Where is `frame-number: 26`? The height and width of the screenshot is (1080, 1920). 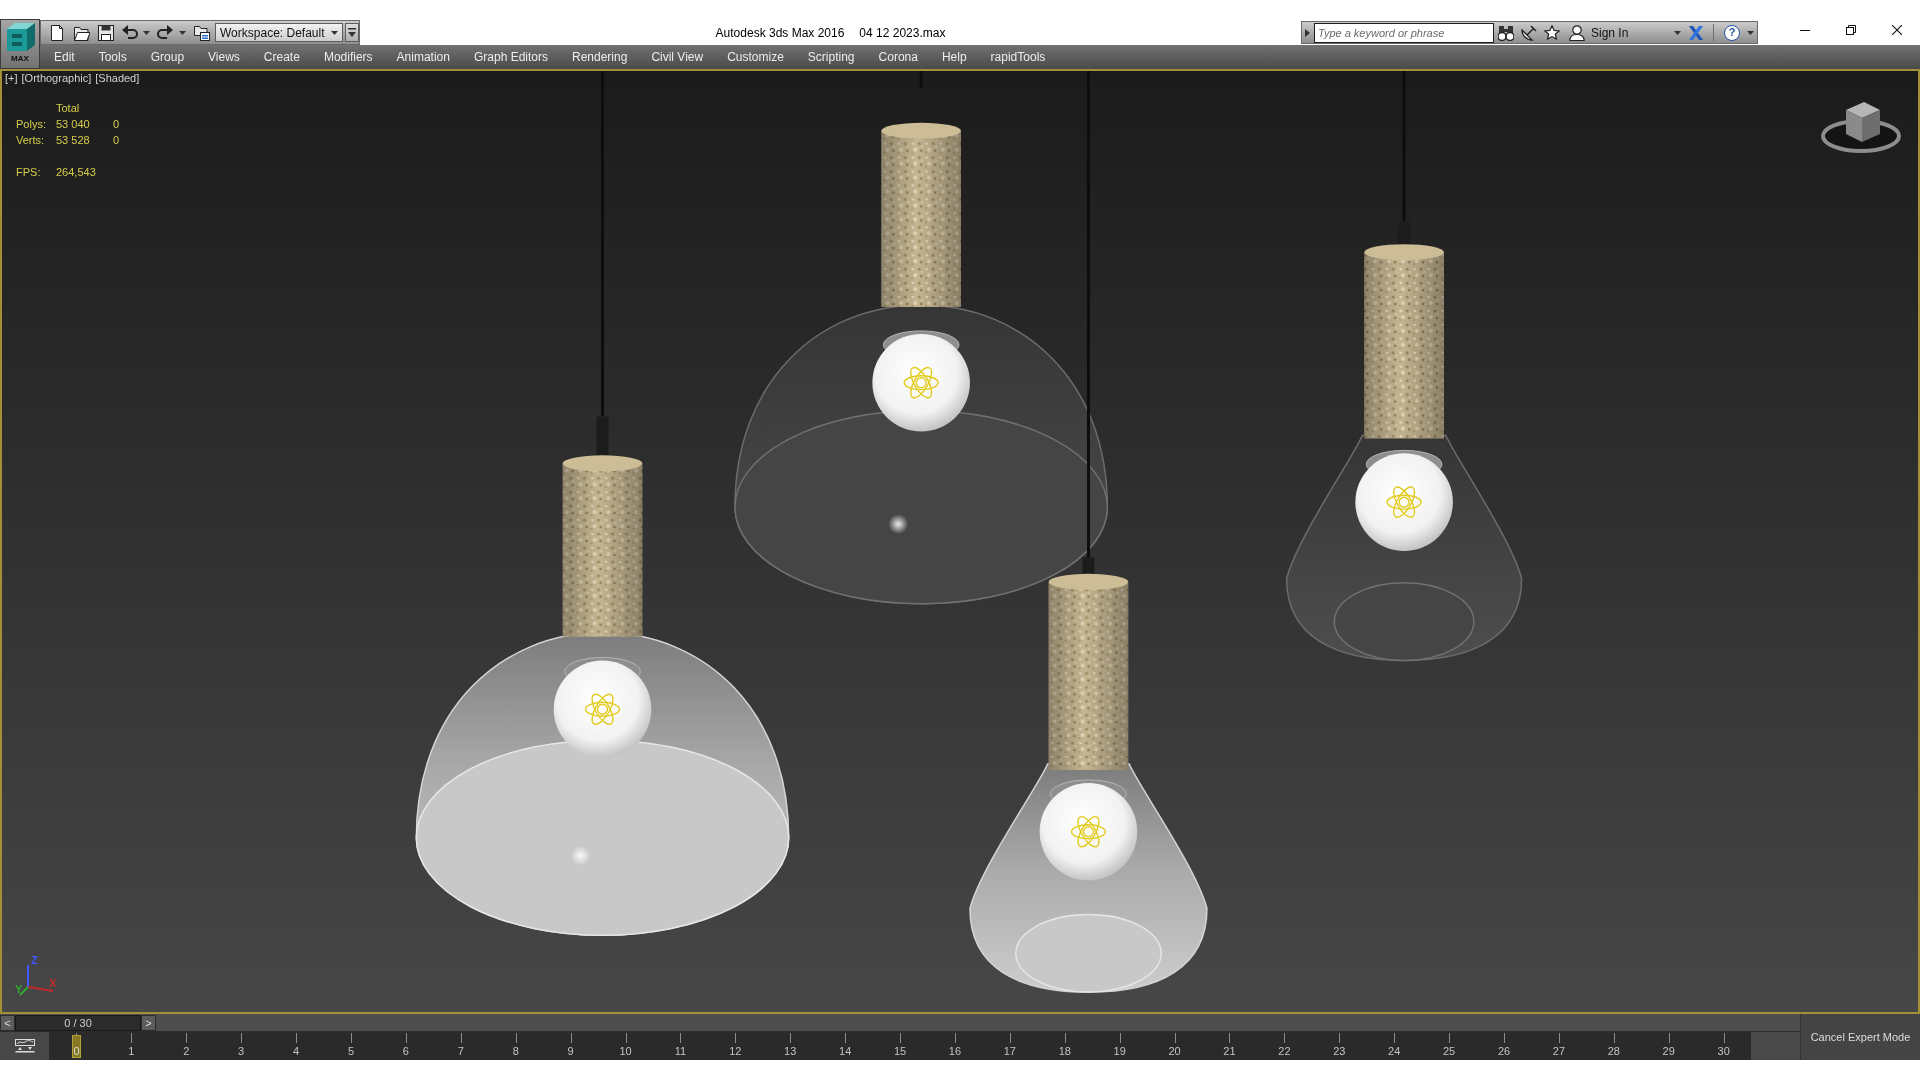 frame-number: 26 is located at coordinates (1504, 1051).